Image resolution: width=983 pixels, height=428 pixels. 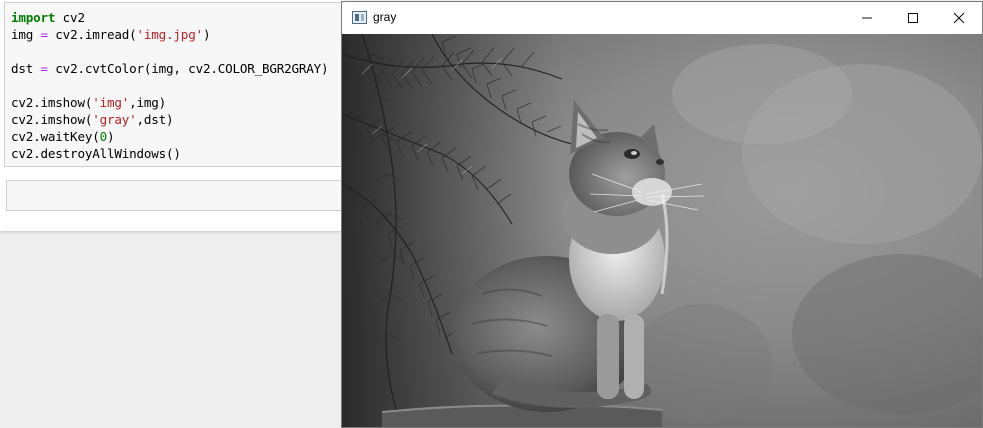 What do you see at coordinates (175, 195) in the screenshot?
I see `empty-code-cell` at bounding box center [175, 195].